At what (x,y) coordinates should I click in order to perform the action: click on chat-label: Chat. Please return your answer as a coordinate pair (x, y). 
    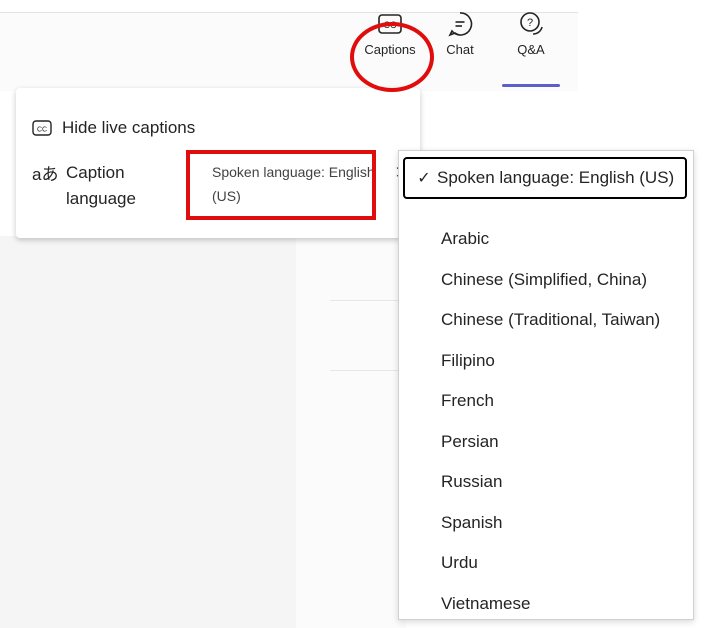
    Looking at the image, I should click on (460, 49).